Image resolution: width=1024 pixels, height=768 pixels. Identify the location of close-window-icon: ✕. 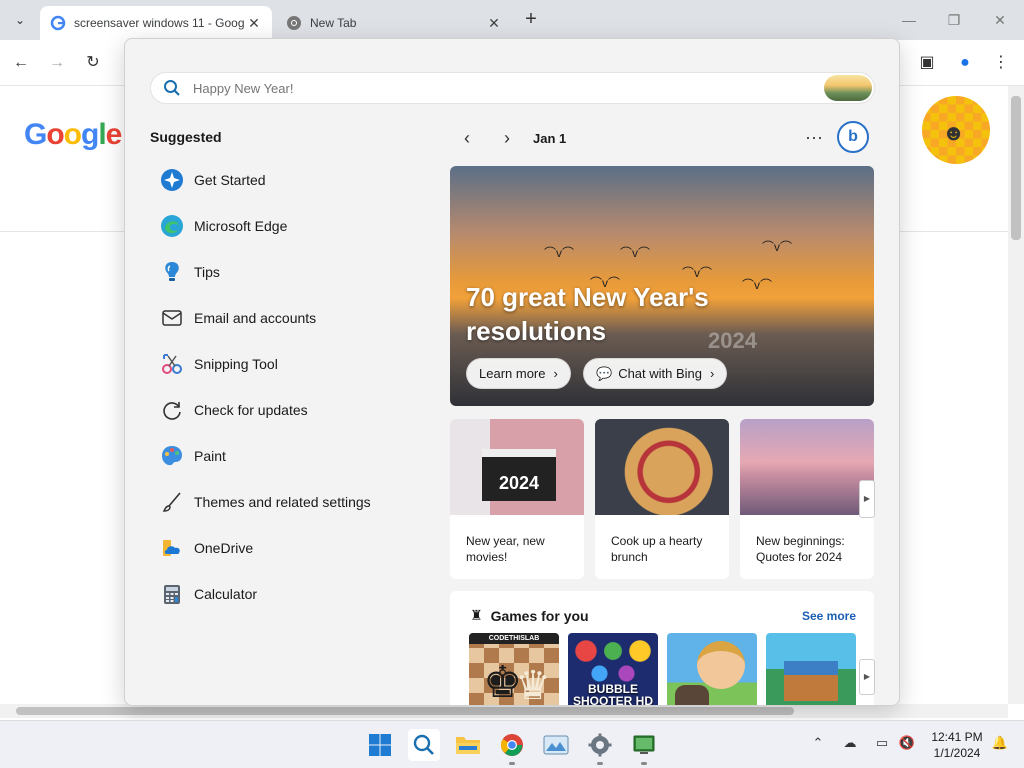
(1000, 20).